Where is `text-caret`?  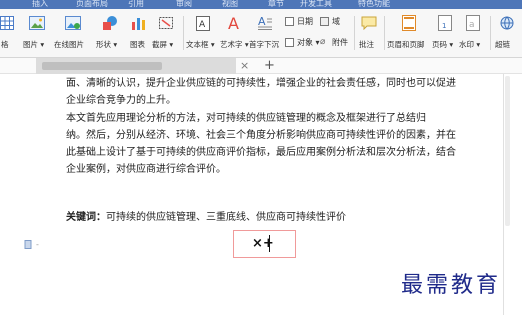 text-caret is located at coordinates (269, 243).